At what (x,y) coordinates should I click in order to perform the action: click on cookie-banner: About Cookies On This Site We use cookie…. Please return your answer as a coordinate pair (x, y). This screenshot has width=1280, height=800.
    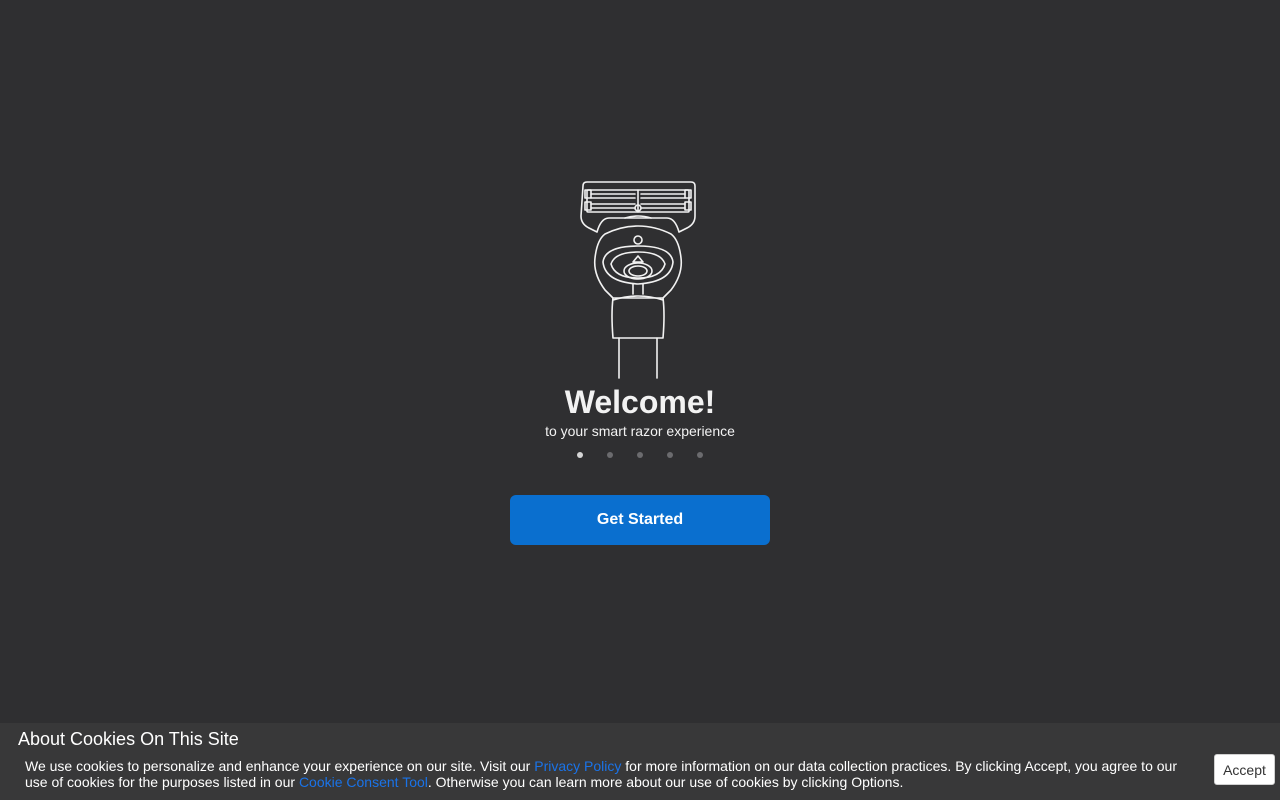
    Looking at the image, I should click on (640, 761).